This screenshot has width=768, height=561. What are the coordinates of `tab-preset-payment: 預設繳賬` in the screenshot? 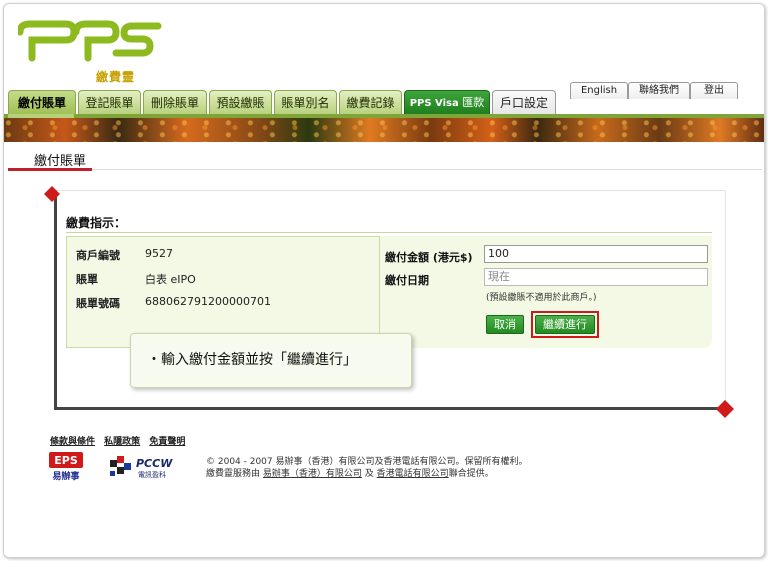 It's located at (240, 102).